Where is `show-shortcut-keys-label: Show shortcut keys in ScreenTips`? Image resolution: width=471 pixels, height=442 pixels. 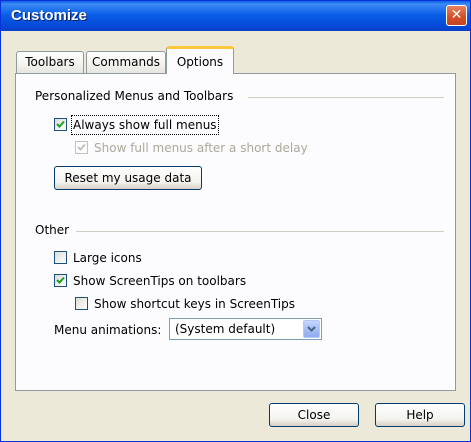
show-shortcut-keys-label: Show shortcut keys in ScreenTips is located at coordinates (194, 304).